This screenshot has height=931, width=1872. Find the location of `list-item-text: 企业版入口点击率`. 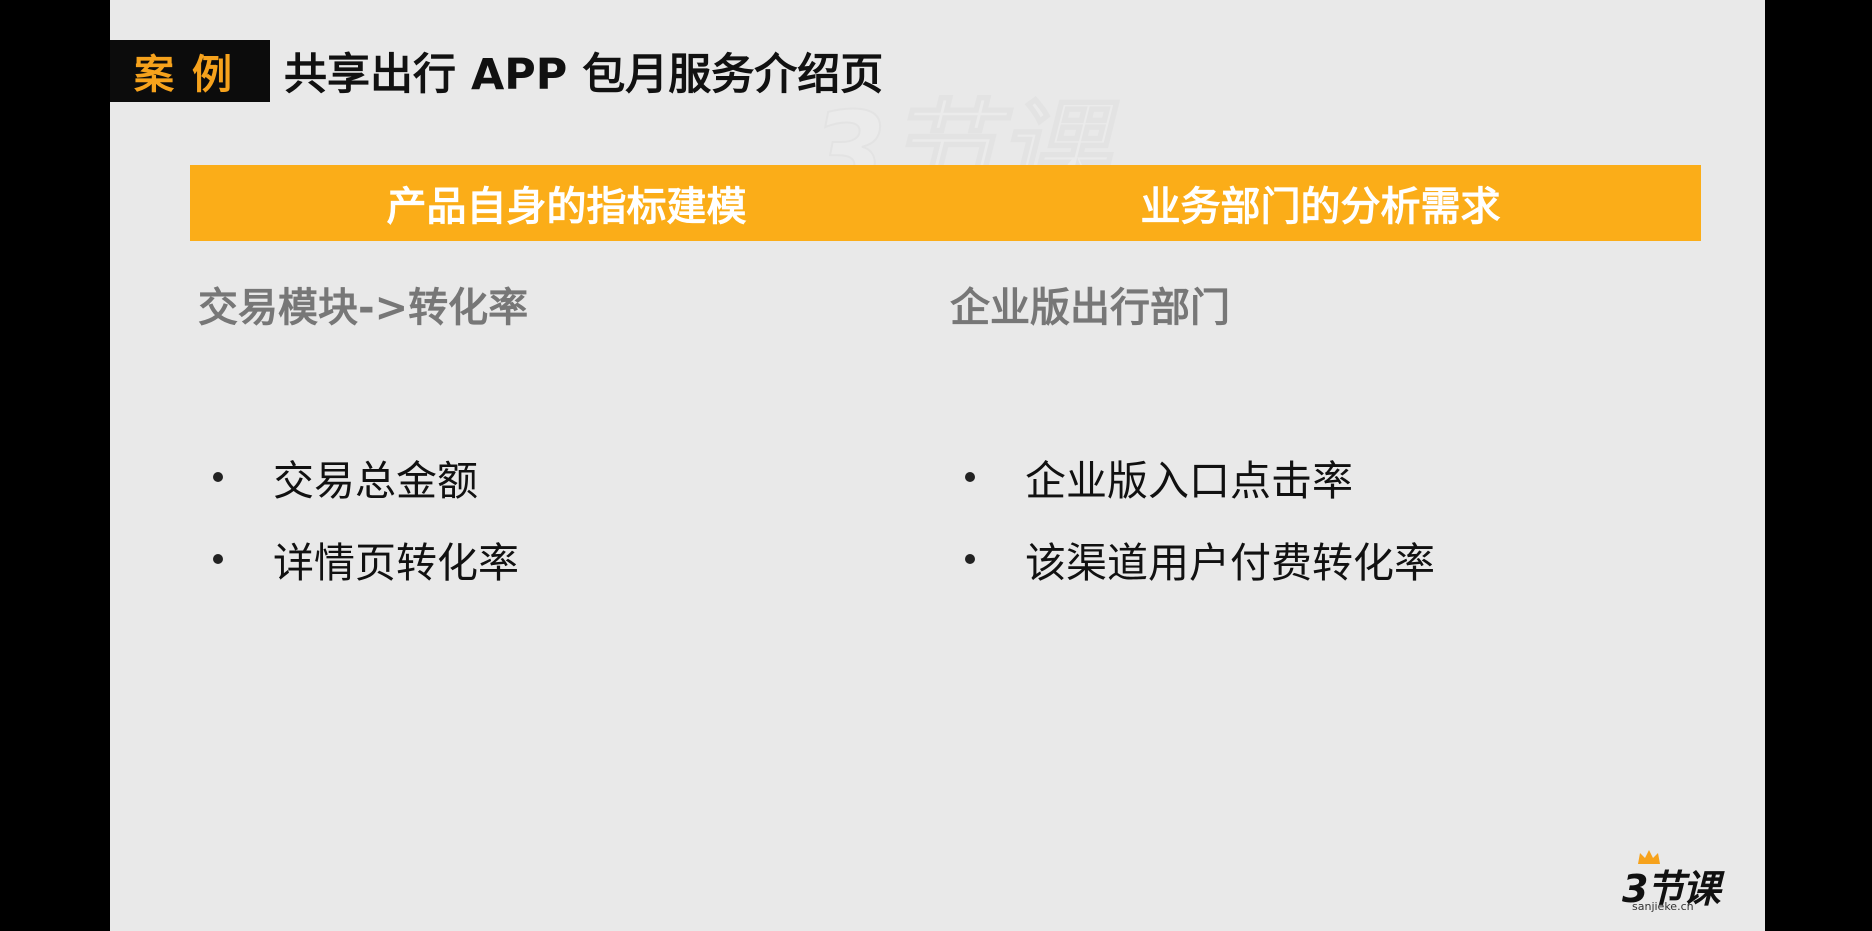

list-item-text: 企业版入口点击率 is located at coordinates (1189, 481).